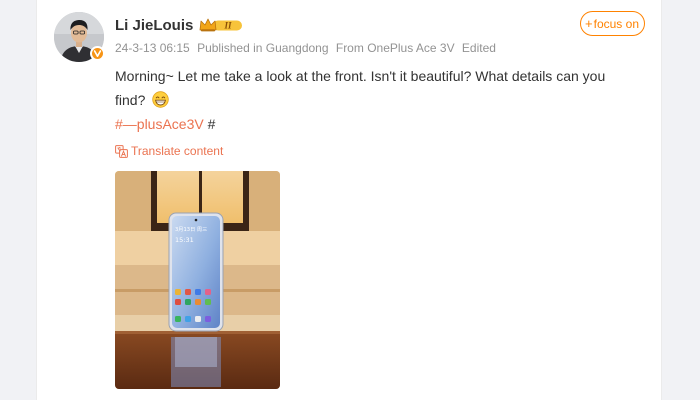  What do you see at coordinates (154, 25) in the screenshot?
I see `username: Li JieLouis` at bounding box center [154, 25].